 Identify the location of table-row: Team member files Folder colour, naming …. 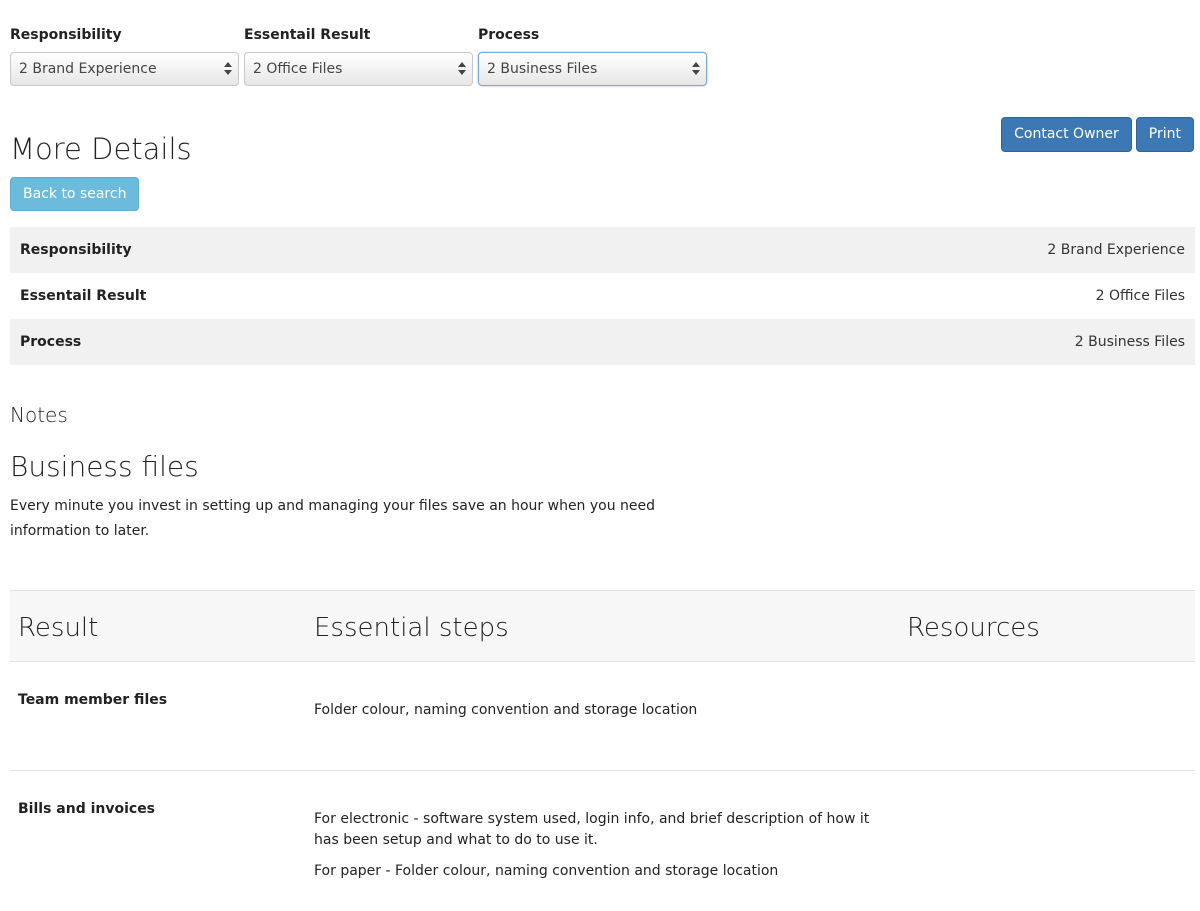
(602, 716).